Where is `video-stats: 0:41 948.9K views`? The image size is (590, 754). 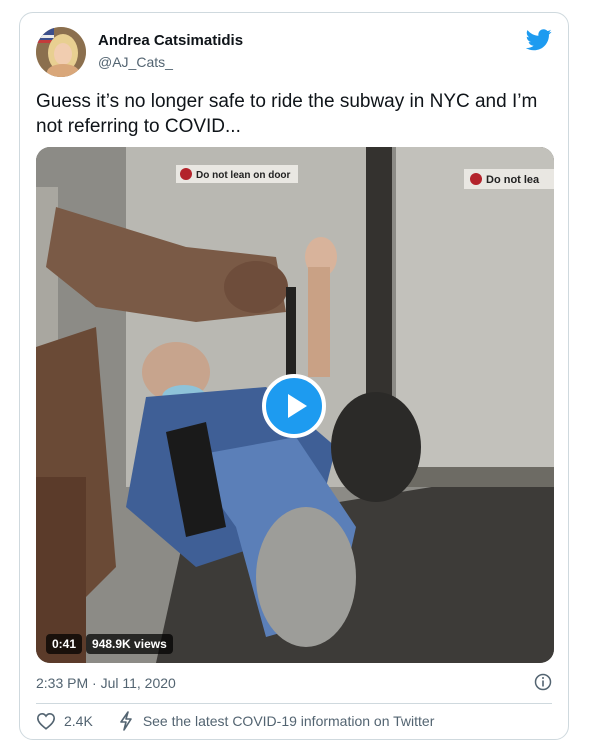 video-stats: 0:41 948.9K views is located at coordinates (109, 644).